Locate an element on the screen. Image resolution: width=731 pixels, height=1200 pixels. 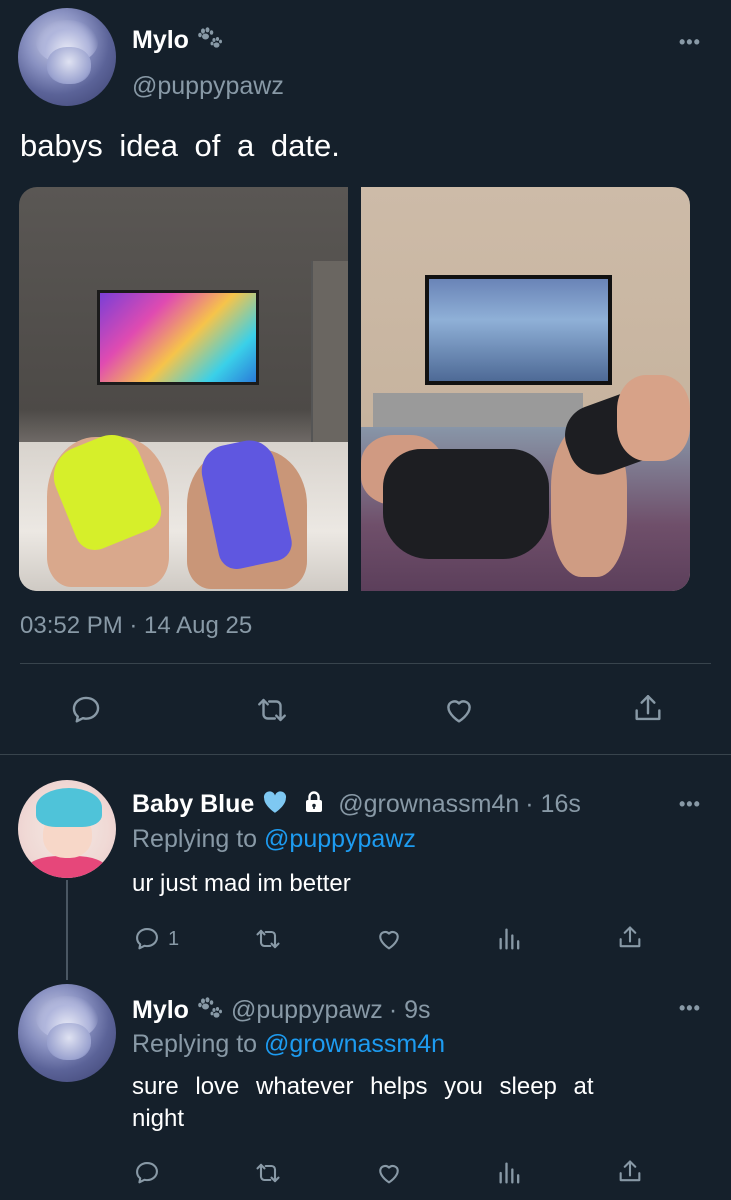
reply-author-handle: @grownassm4n is located at coordinates (428, 804).